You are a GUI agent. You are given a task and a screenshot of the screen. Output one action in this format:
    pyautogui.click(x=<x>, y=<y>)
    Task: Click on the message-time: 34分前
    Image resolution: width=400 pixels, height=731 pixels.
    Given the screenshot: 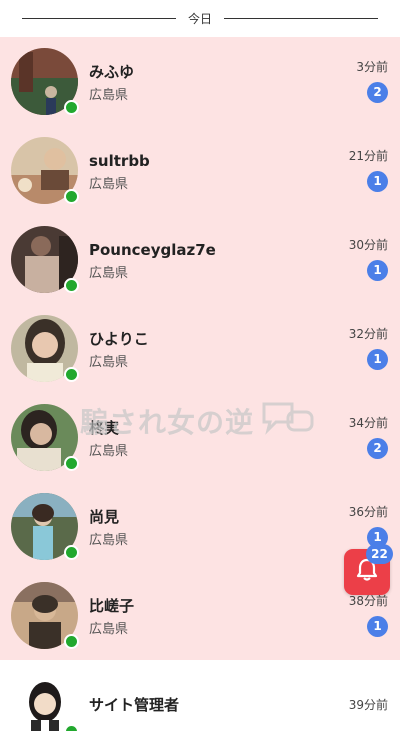 What is the action you would take?
    pyautogui.click(x=368, y=423)
    